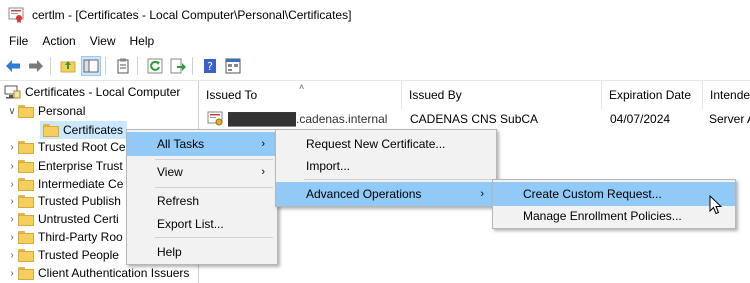  Describe the element at coordinates (214, 237) in the screenshot. I see `menu-separator` at that location.